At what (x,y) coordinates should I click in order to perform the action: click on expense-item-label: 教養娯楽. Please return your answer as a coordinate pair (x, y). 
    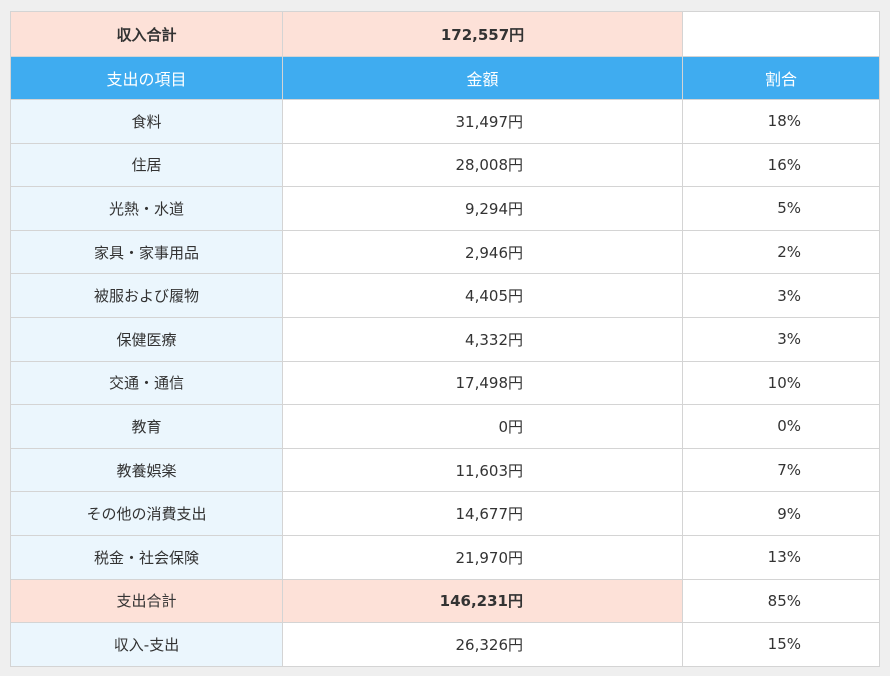
    Looking at the image, I should click on (146, 470).